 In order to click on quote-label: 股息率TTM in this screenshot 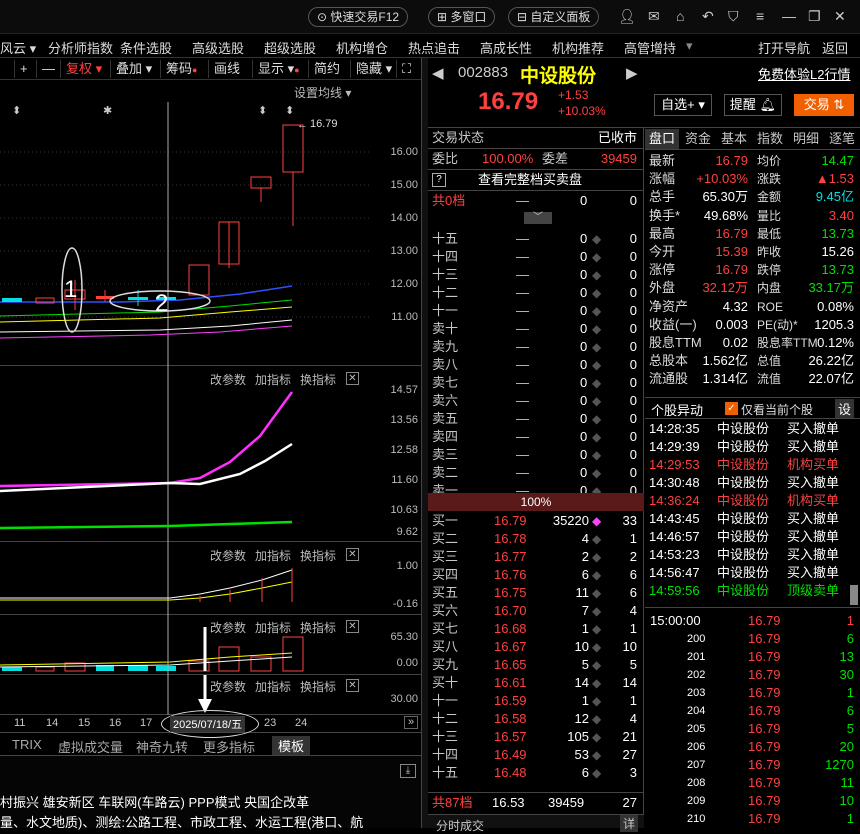, I will do `click(787, 343)`.